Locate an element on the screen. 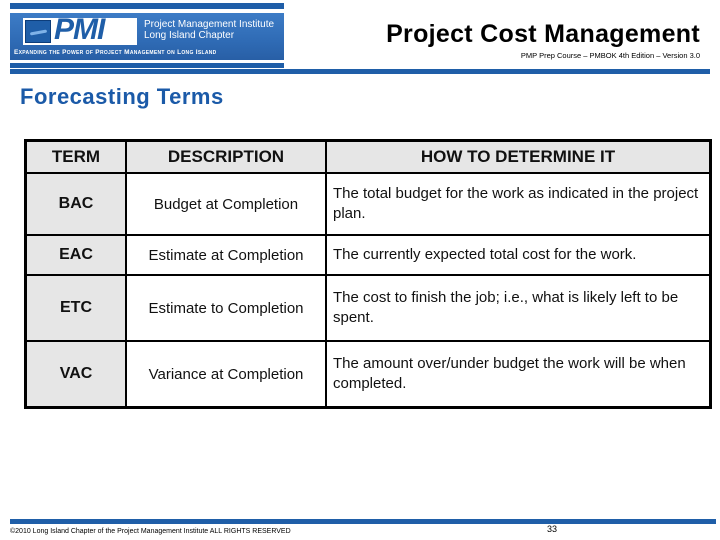 The image size is (720, 540). term-cell: BAC is located at coordinates (75, 204).